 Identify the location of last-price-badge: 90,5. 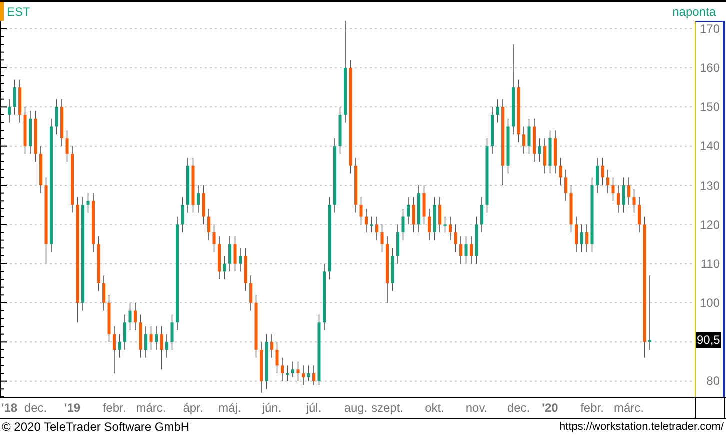
(709, 340).